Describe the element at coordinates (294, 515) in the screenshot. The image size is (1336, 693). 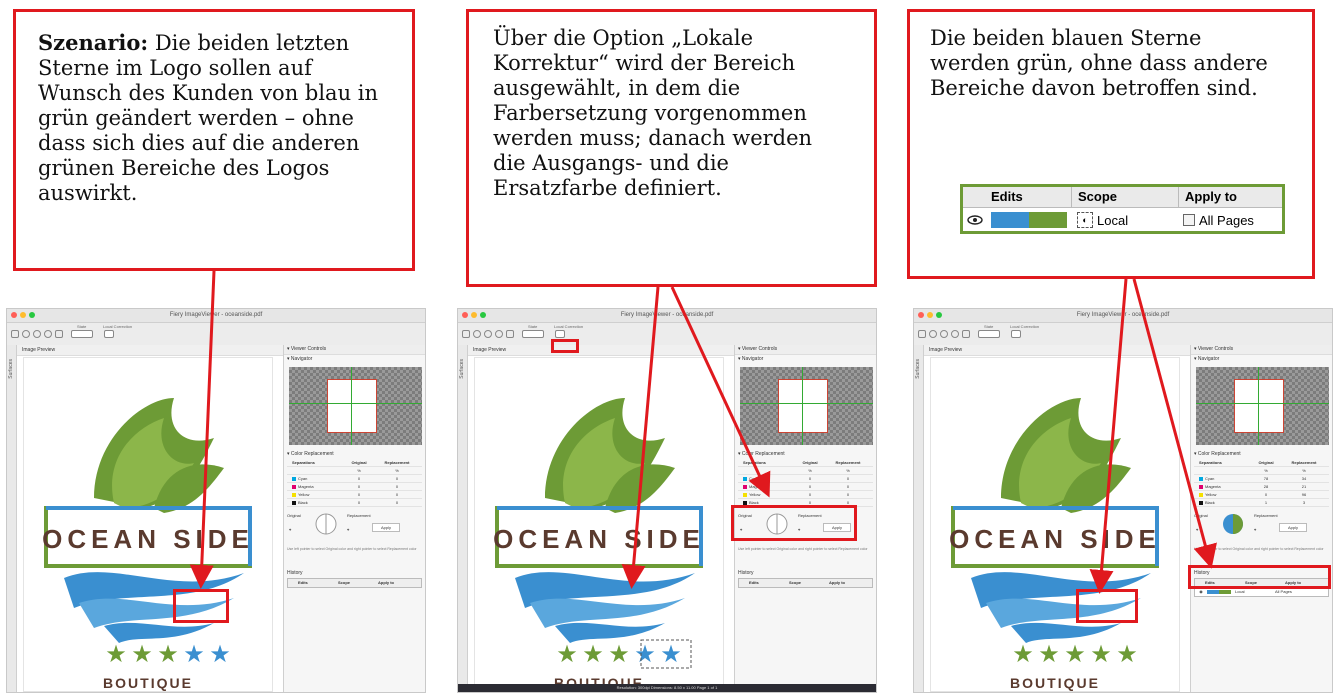
I see `original-label: Original` at that location.